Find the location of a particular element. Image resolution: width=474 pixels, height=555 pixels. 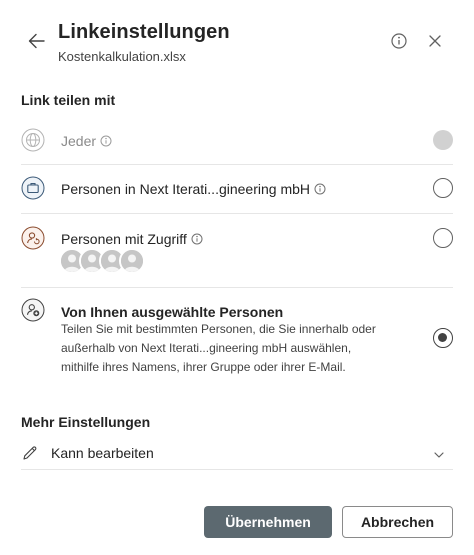

radio-specific-people is located at coordinates (443, 338).